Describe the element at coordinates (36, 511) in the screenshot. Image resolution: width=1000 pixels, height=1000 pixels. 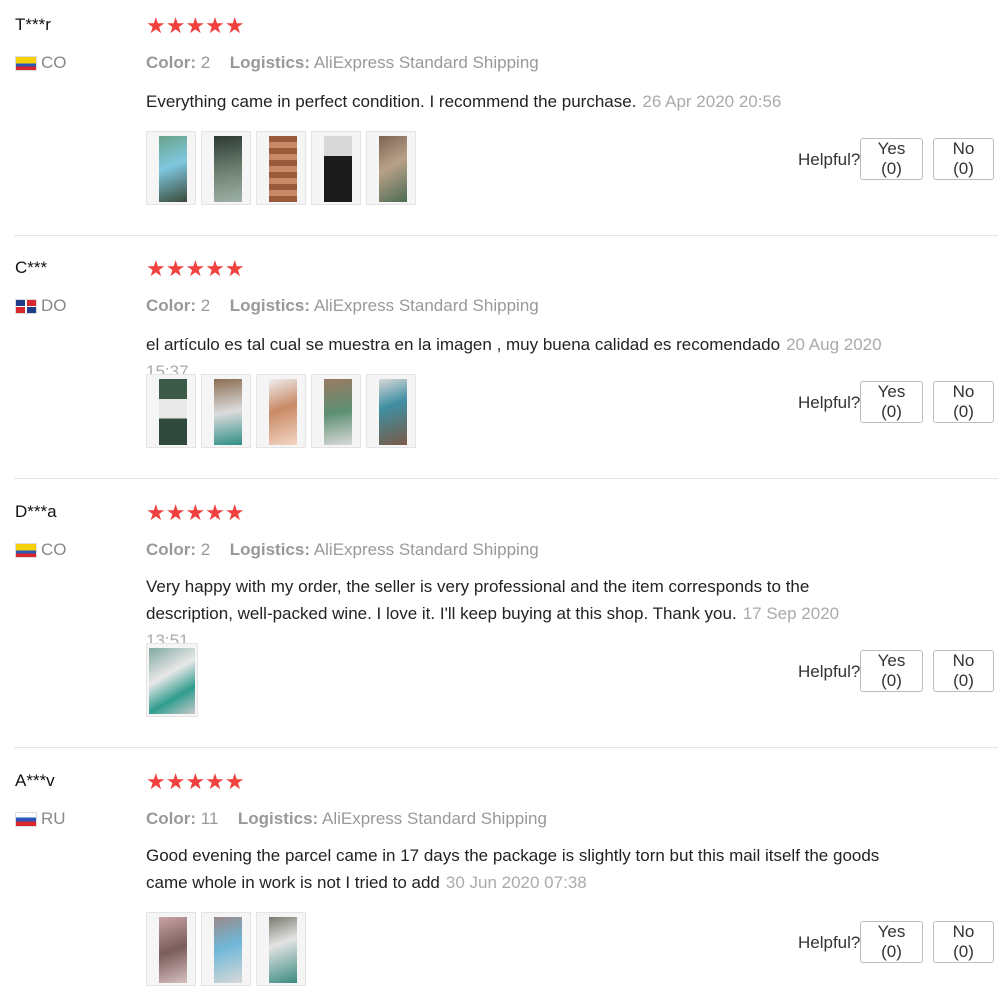
I see `reviewer-name: D***a` at that location.